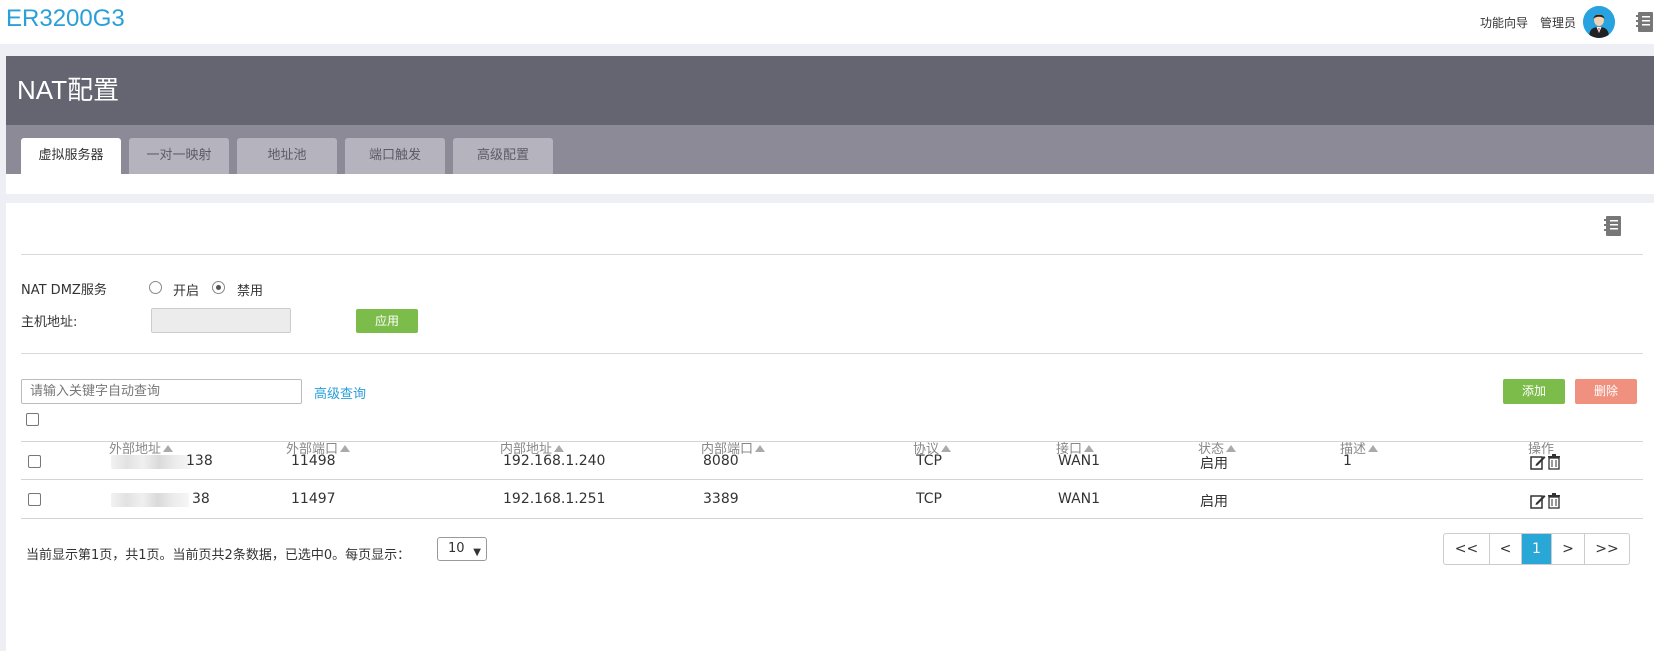 This screenshot has height=651, width=1654. What do you see at coordinates (340, 392) in the screenshot?
I see `advanced-search-link: 高级查询` at bounding box center [340, 392].